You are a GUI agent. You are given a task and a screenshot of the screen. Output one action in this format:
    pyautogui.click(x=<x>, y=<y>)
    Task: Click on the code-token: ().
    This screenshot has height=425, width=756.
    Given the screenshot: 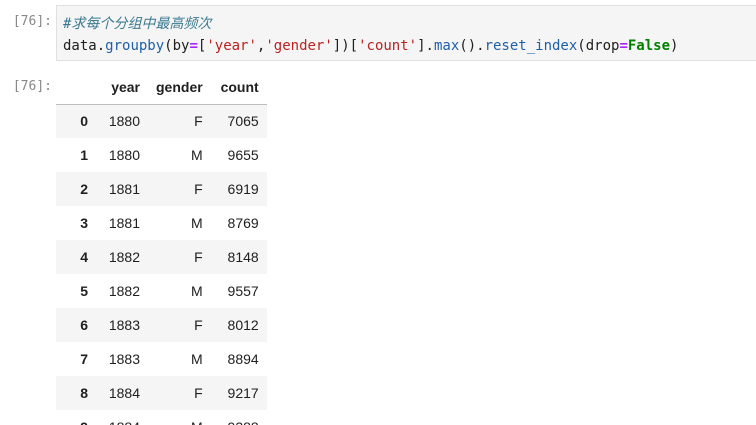 What is the action you would take?
    pyautogui.click(x=472, y=46)
    